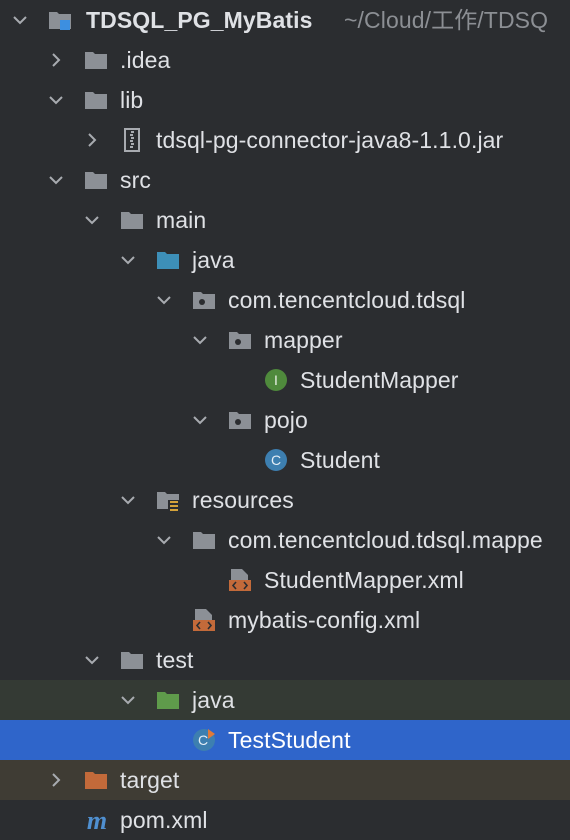 The height and width of the screenshot is (840, 570). I want to click on svg-text: m, so click(97, 820).